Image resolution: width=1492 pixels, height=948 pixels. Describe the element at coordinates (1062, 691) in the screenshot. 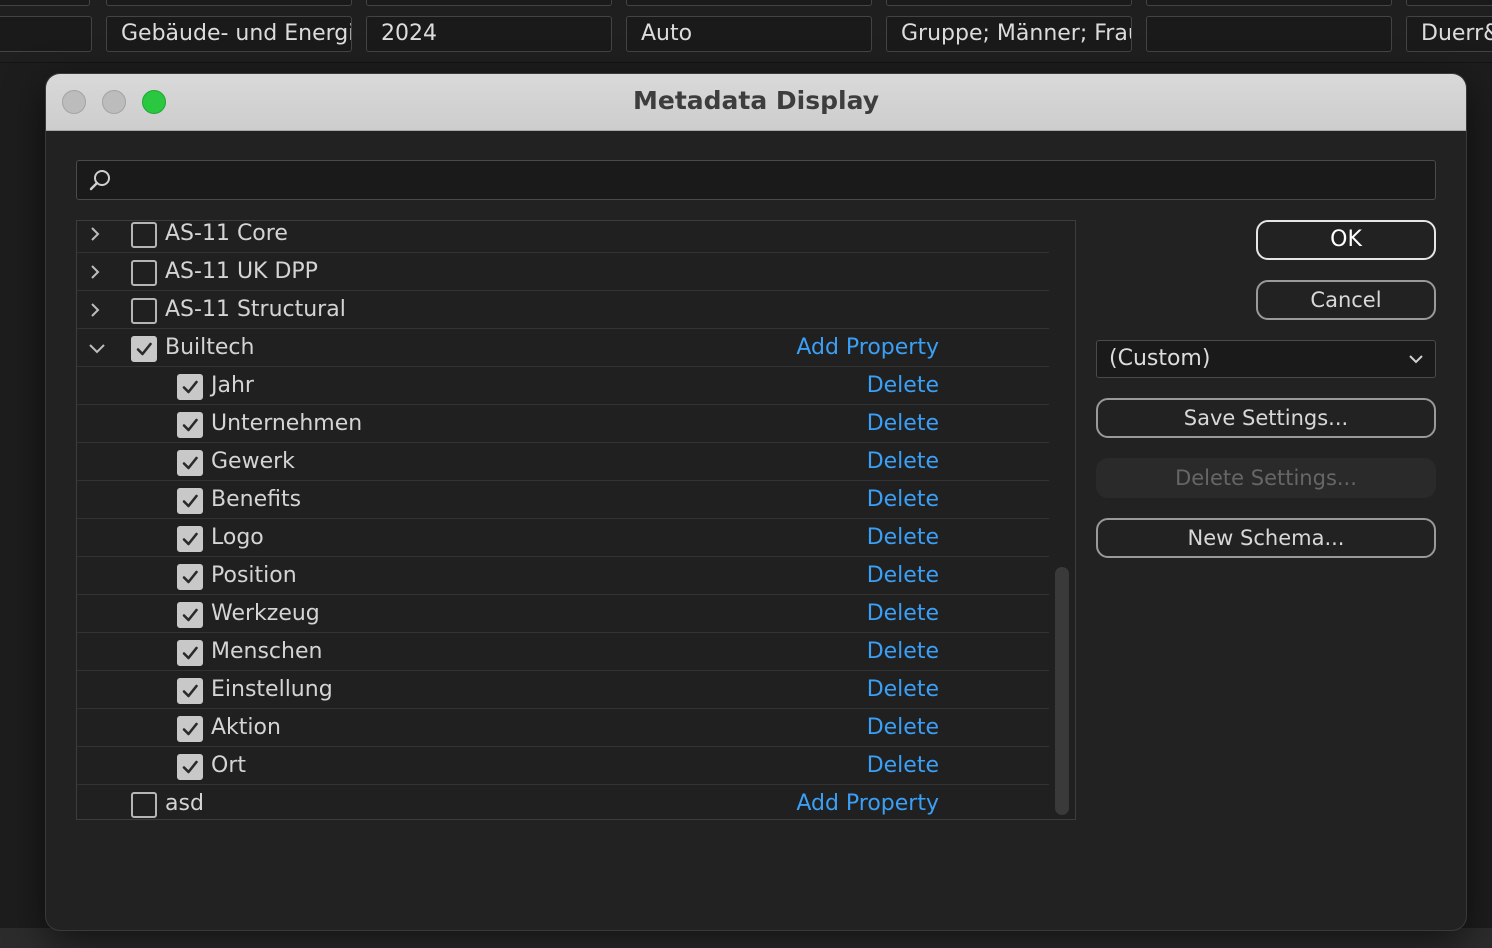

I see `scrollbar-thumb` at that location.